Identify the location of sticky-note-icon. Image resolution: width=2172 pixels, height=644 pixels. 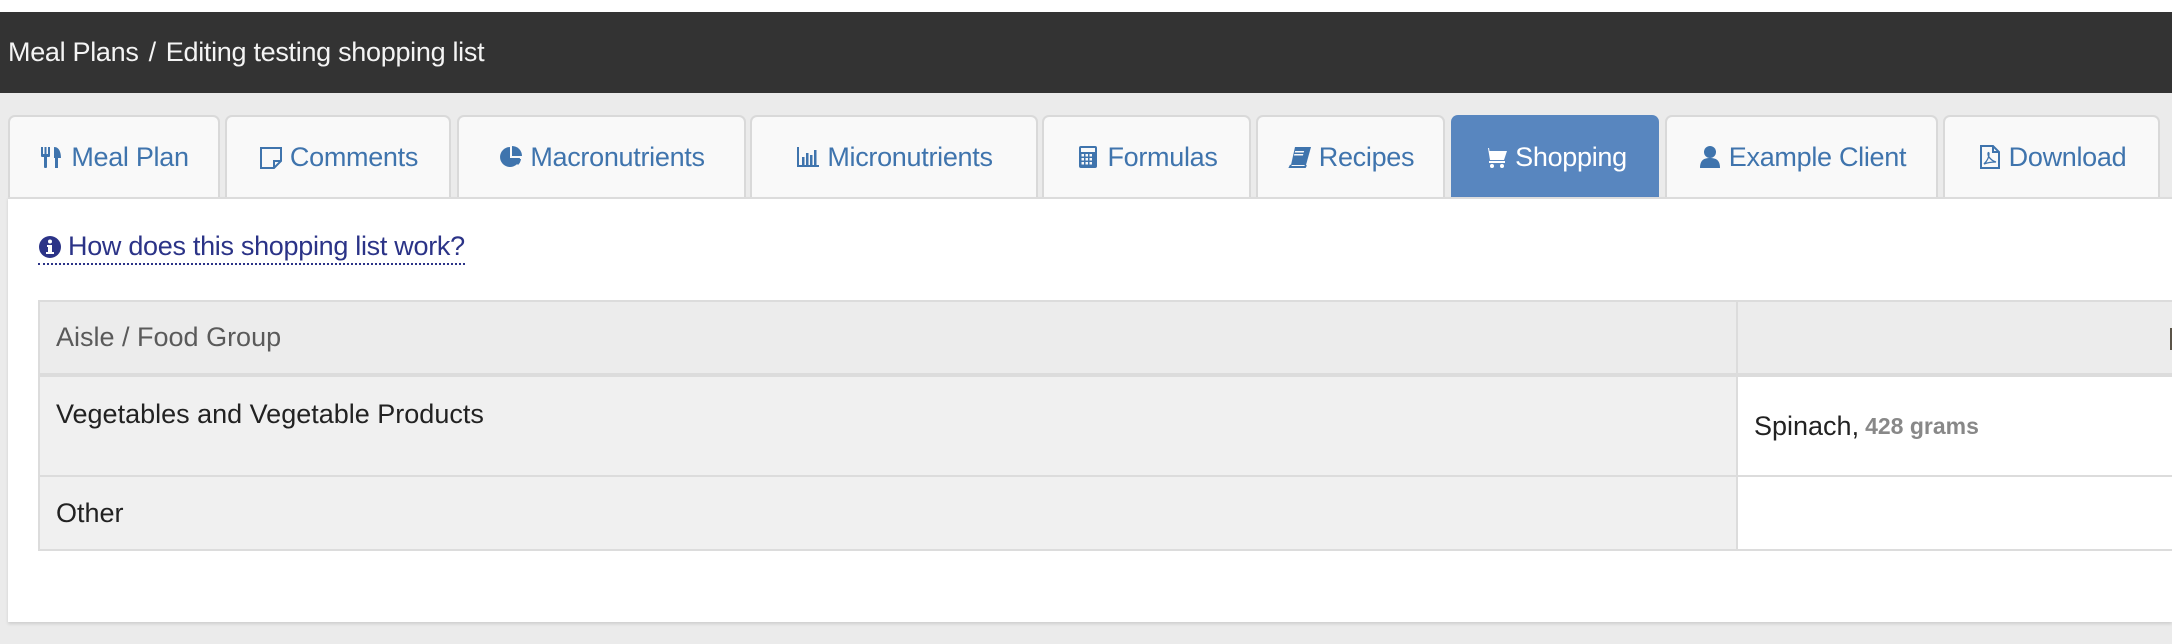
(271, 157).